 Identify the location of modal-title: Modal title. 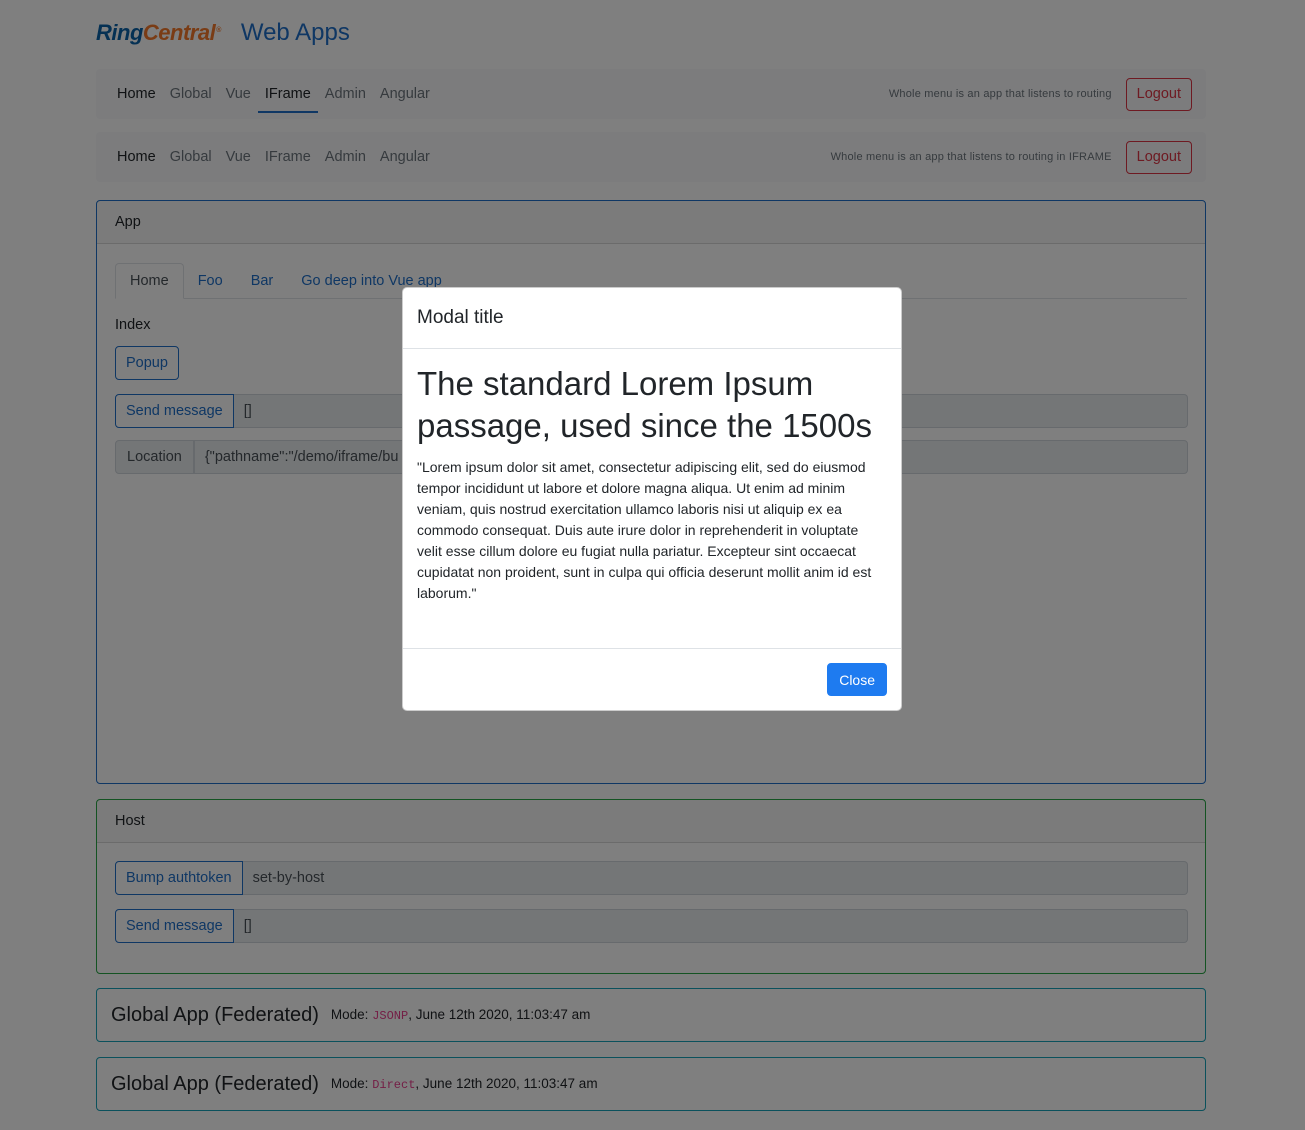
(652, 318).